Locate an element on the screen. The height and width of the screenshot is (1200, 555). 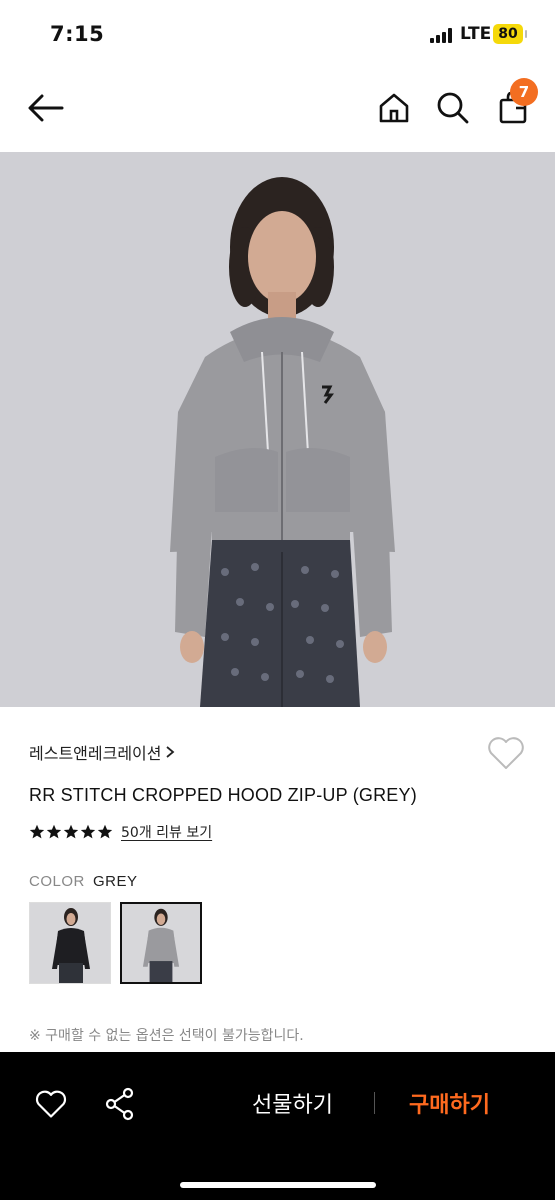
wishlist-button is located at coordinates (506, 754).